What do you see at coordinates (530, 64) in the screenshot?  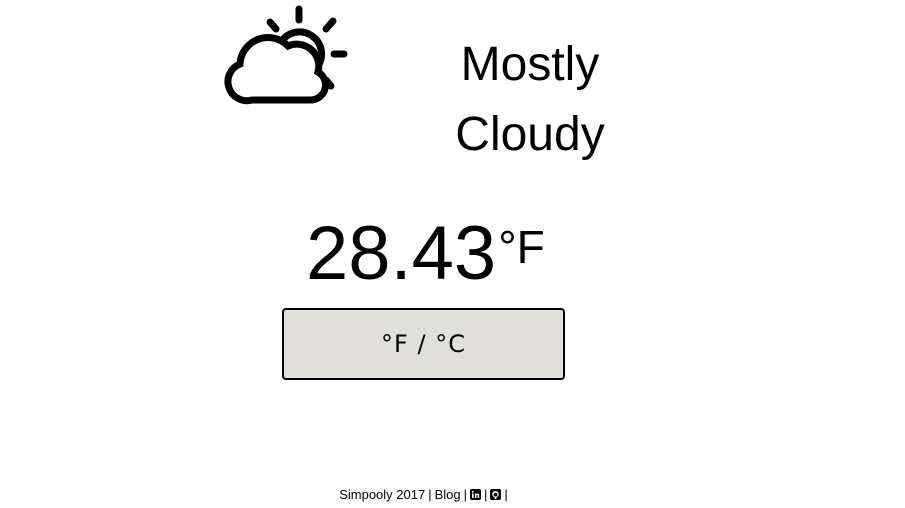 I see `condition-line-1: Mostly` at bounding box center [530, 64].